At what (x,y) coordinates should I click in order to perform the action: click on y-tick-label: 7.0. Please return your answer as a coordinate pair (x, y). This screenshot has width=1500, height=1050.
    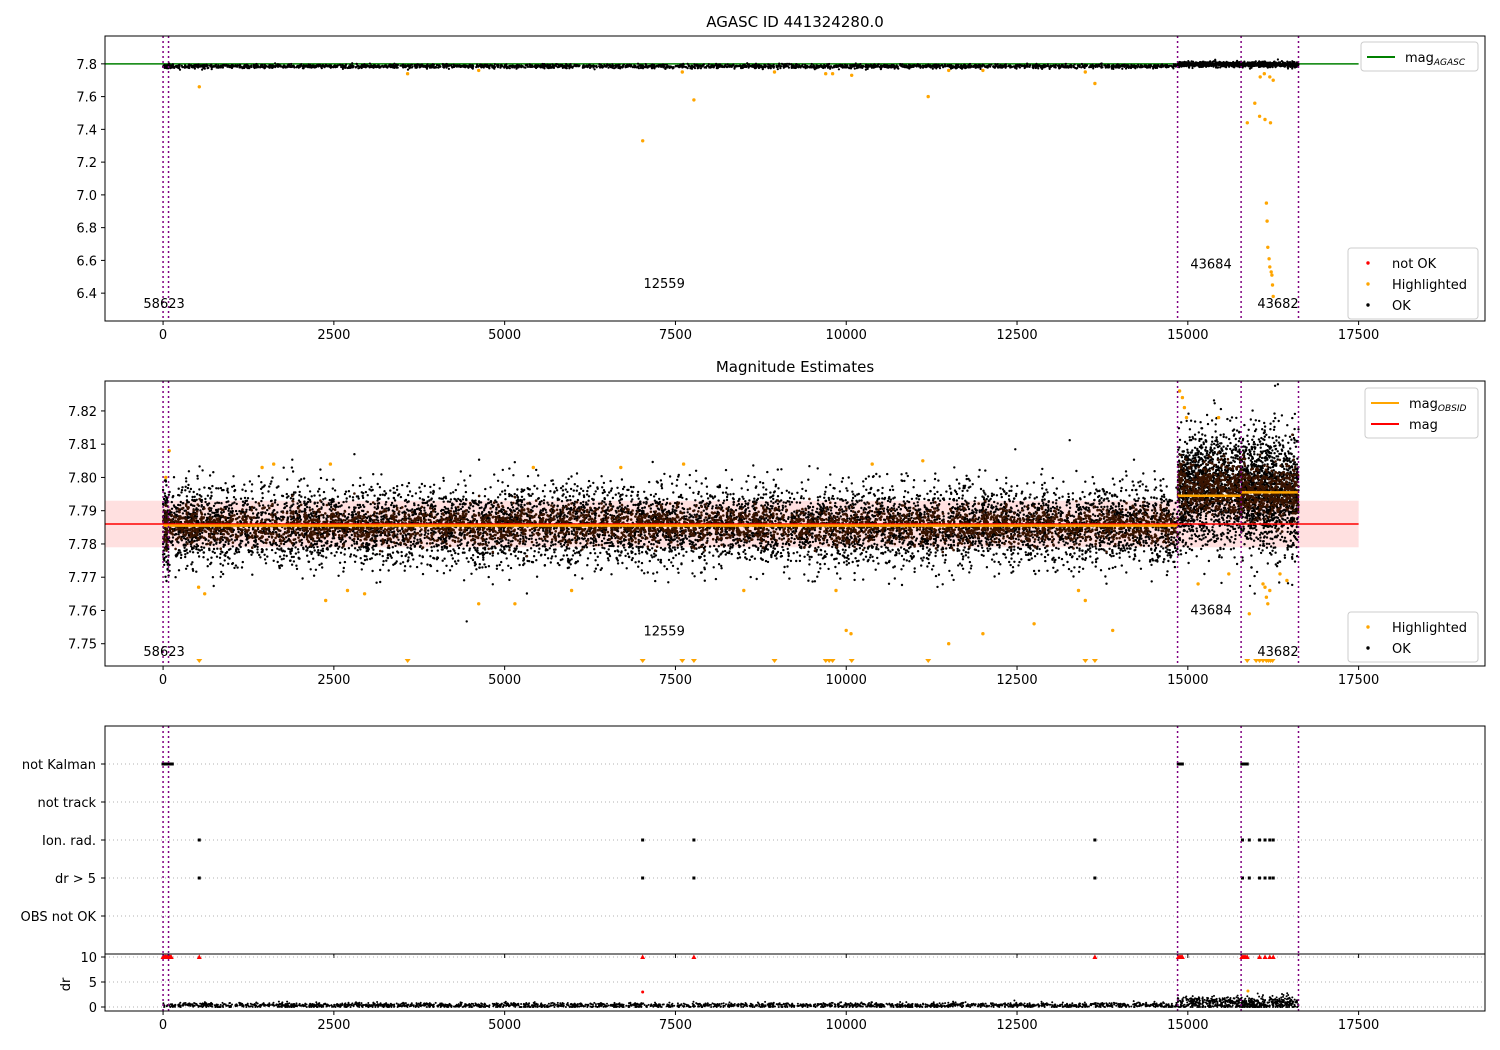
    Looking at the image, I should click on (86, 196).